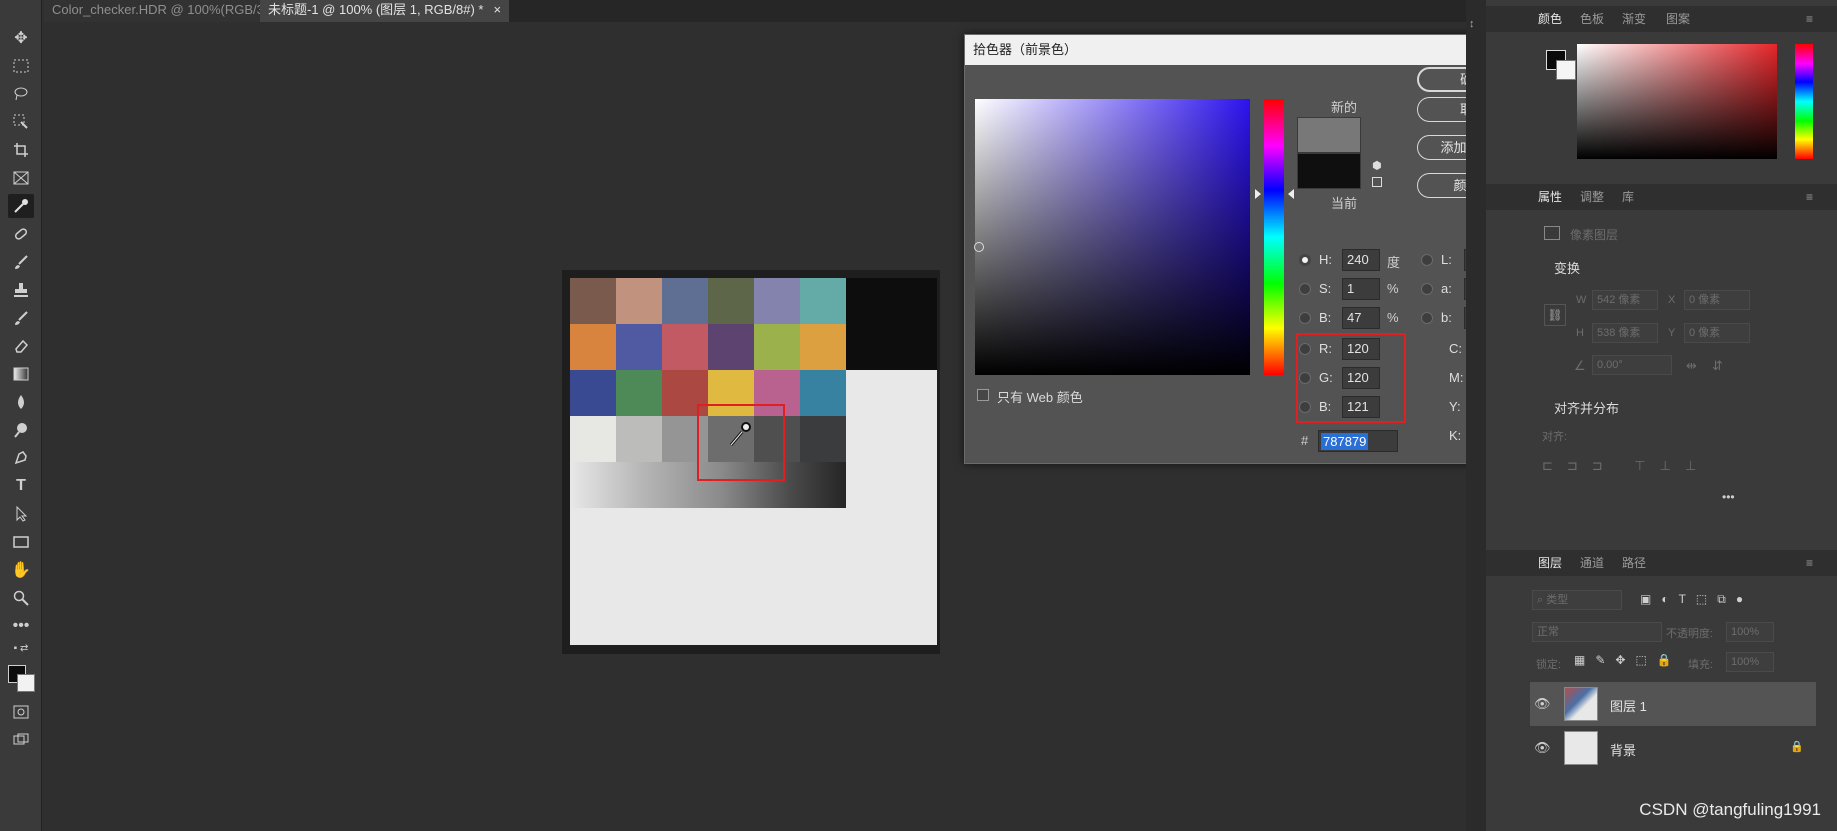 The width and height of the screenshot is (1837, 831). I want to click on color-panel-field, so click(1677, 101).